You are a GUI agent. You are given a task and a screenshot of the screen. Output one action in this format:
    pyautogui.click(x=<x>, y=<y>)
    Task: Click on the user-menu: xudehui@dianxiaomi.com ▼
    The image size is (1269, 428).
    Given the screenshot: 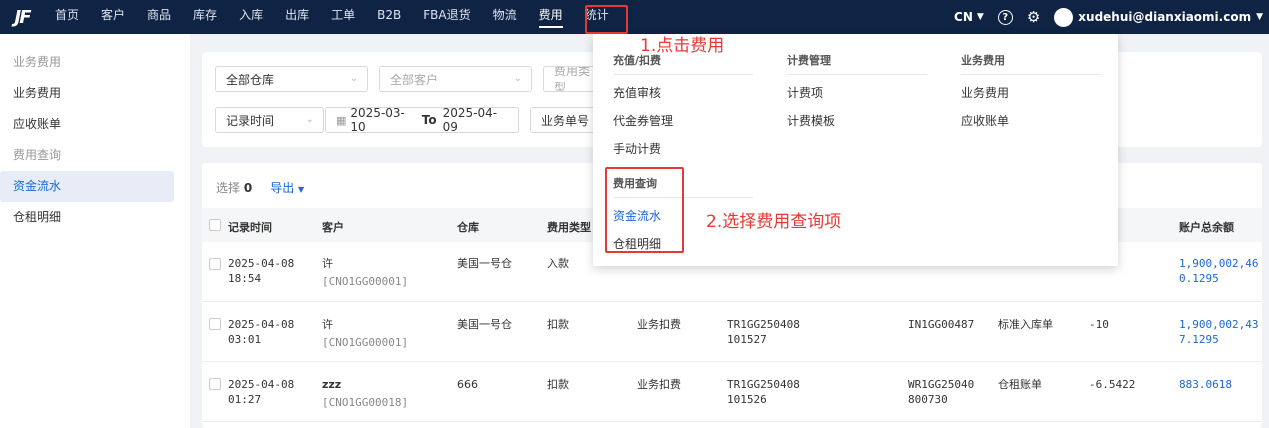 What is the action you would take?
    pyautogui.click(x=1158, y=17)
    